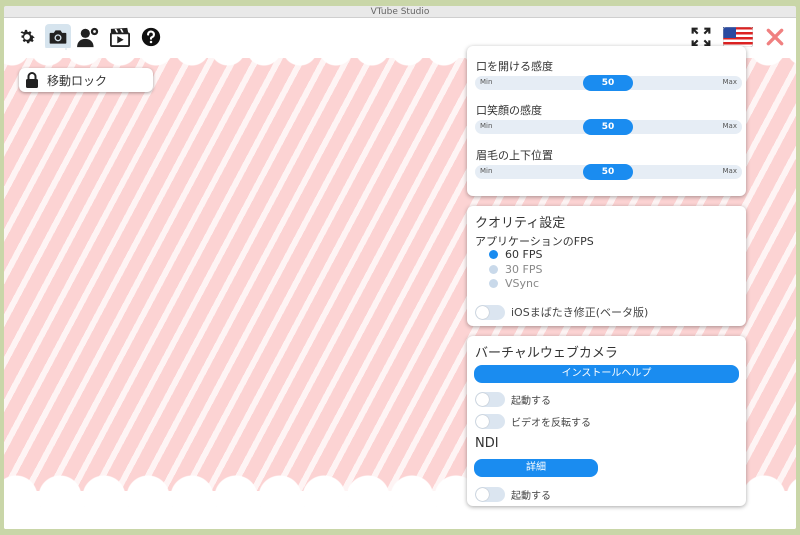  Describe the element at coordinates (487, 443) in the screenshot. I see `ndi-title: NDI` at that location.